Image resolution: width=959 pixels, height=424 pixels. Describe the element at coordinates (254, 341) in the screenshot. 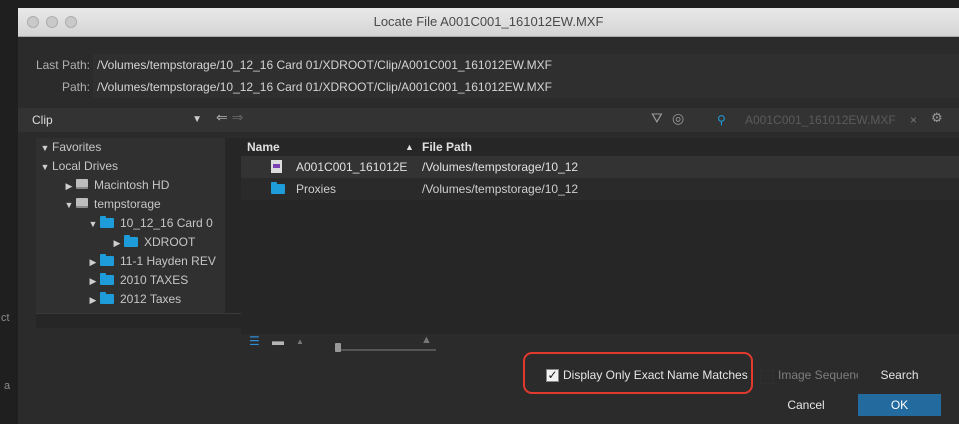

I see `list-view-icon: ☰` at that location.